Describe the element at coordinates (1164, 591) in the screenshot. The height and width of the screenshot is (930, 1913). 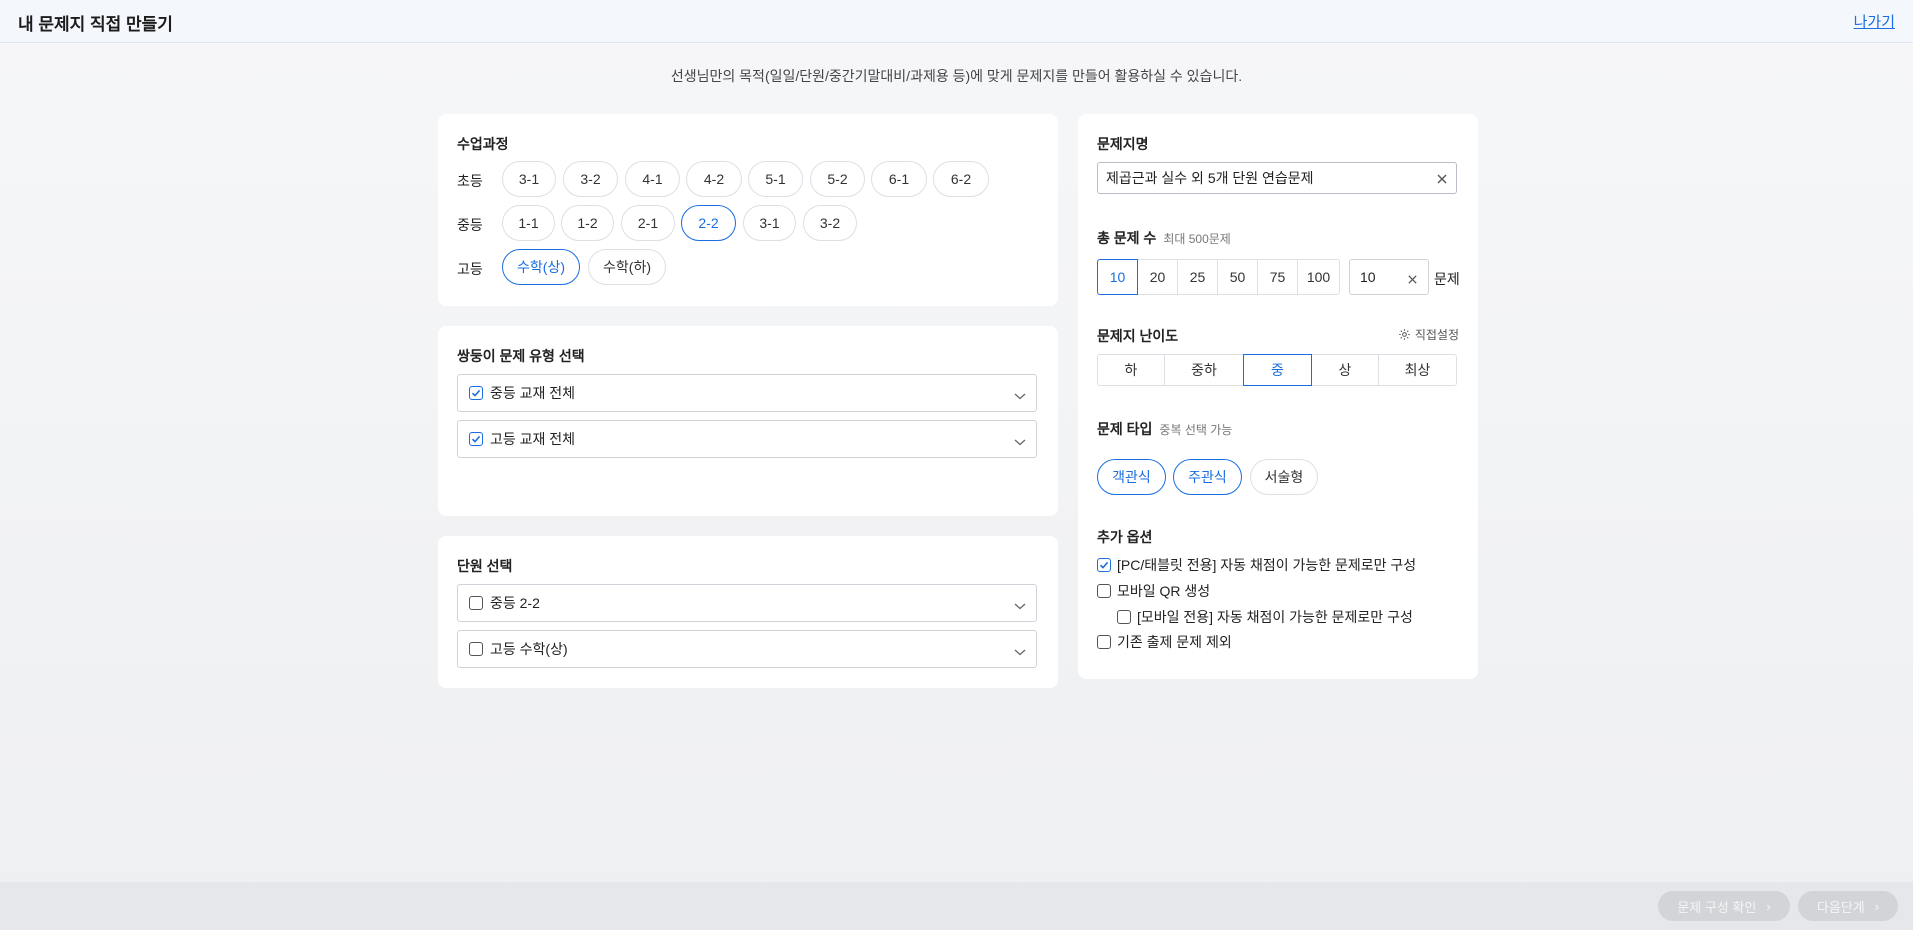
I see `option-label: 모바일 QR 생성` at that location.